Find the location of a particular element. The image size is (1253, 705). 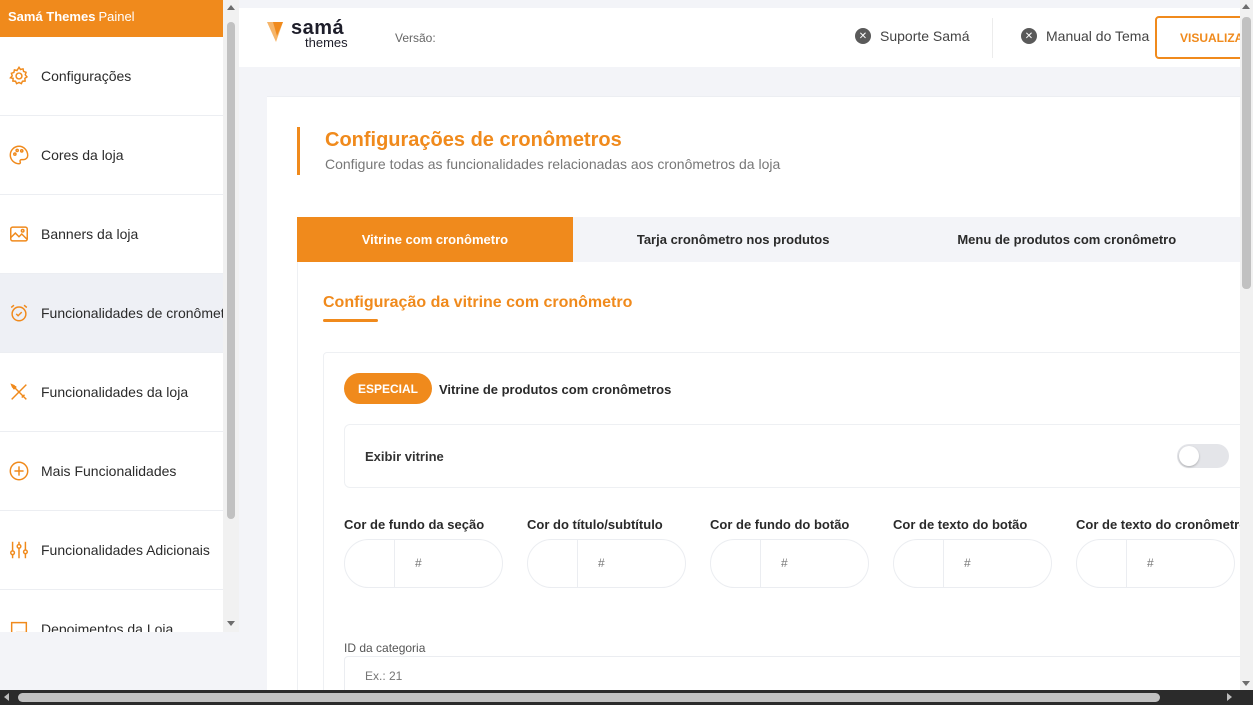

version-label: Versão: is located at coordinates (415, 38).